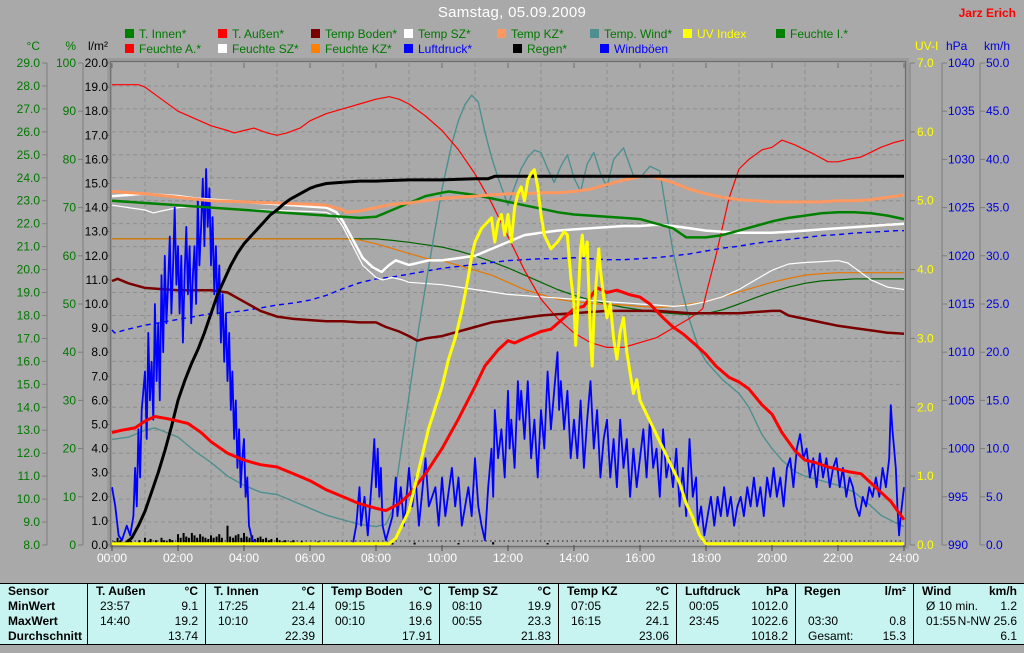 This screenshot has width=1024, height=653. I want to click on value-time: 08:10, so click(467, 606).